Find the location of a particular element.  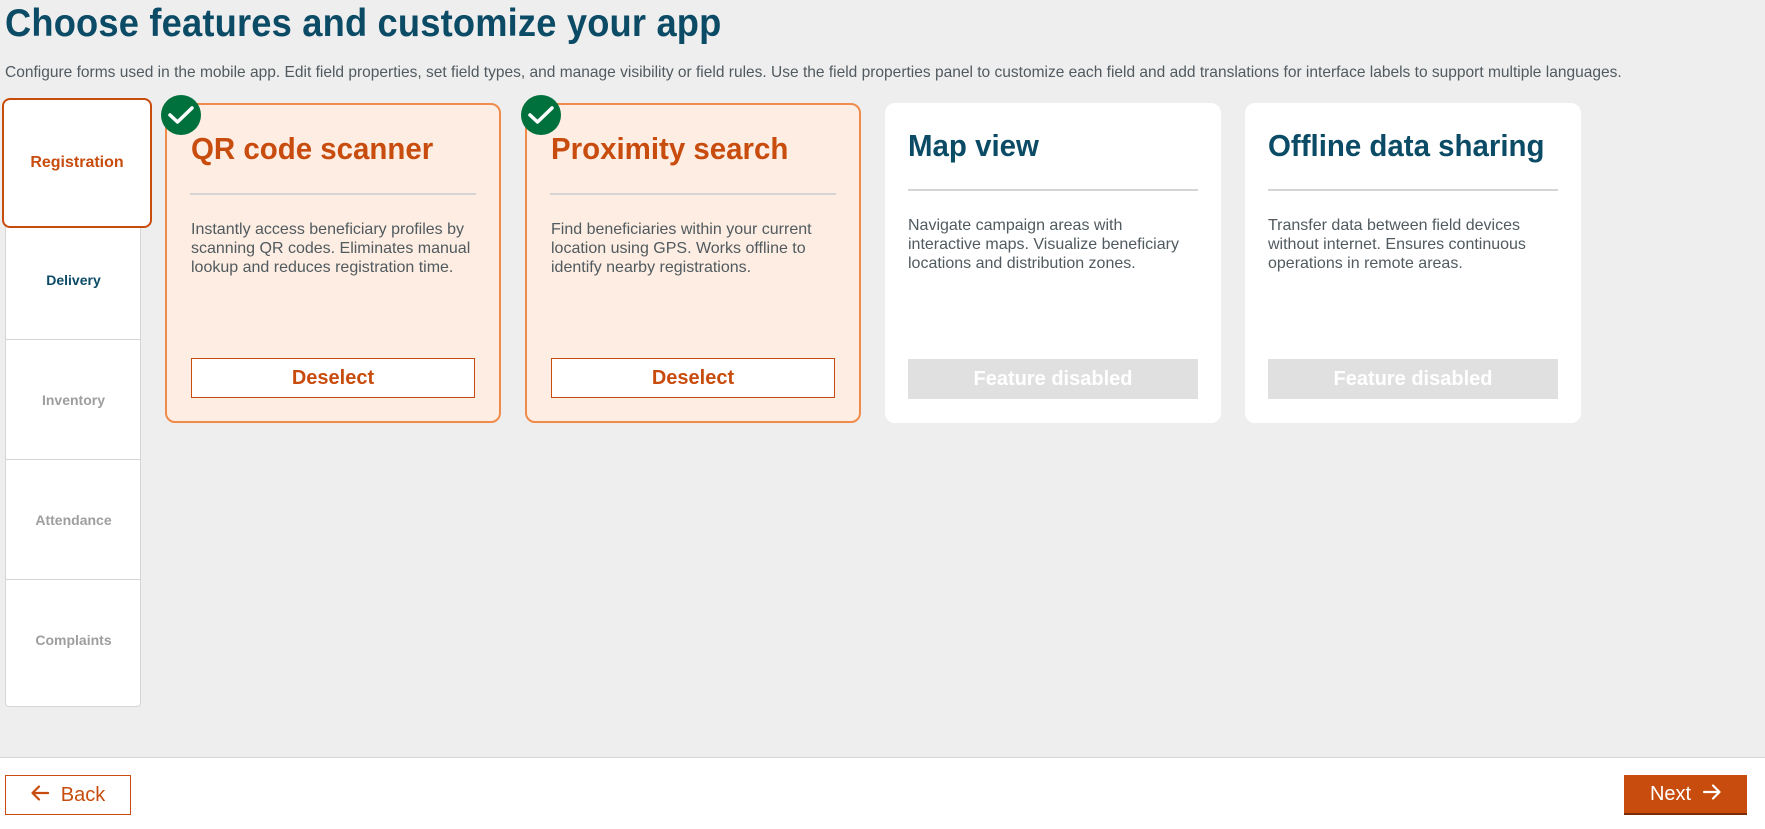

back-button-label: Back is located at coordinates (83, 794).